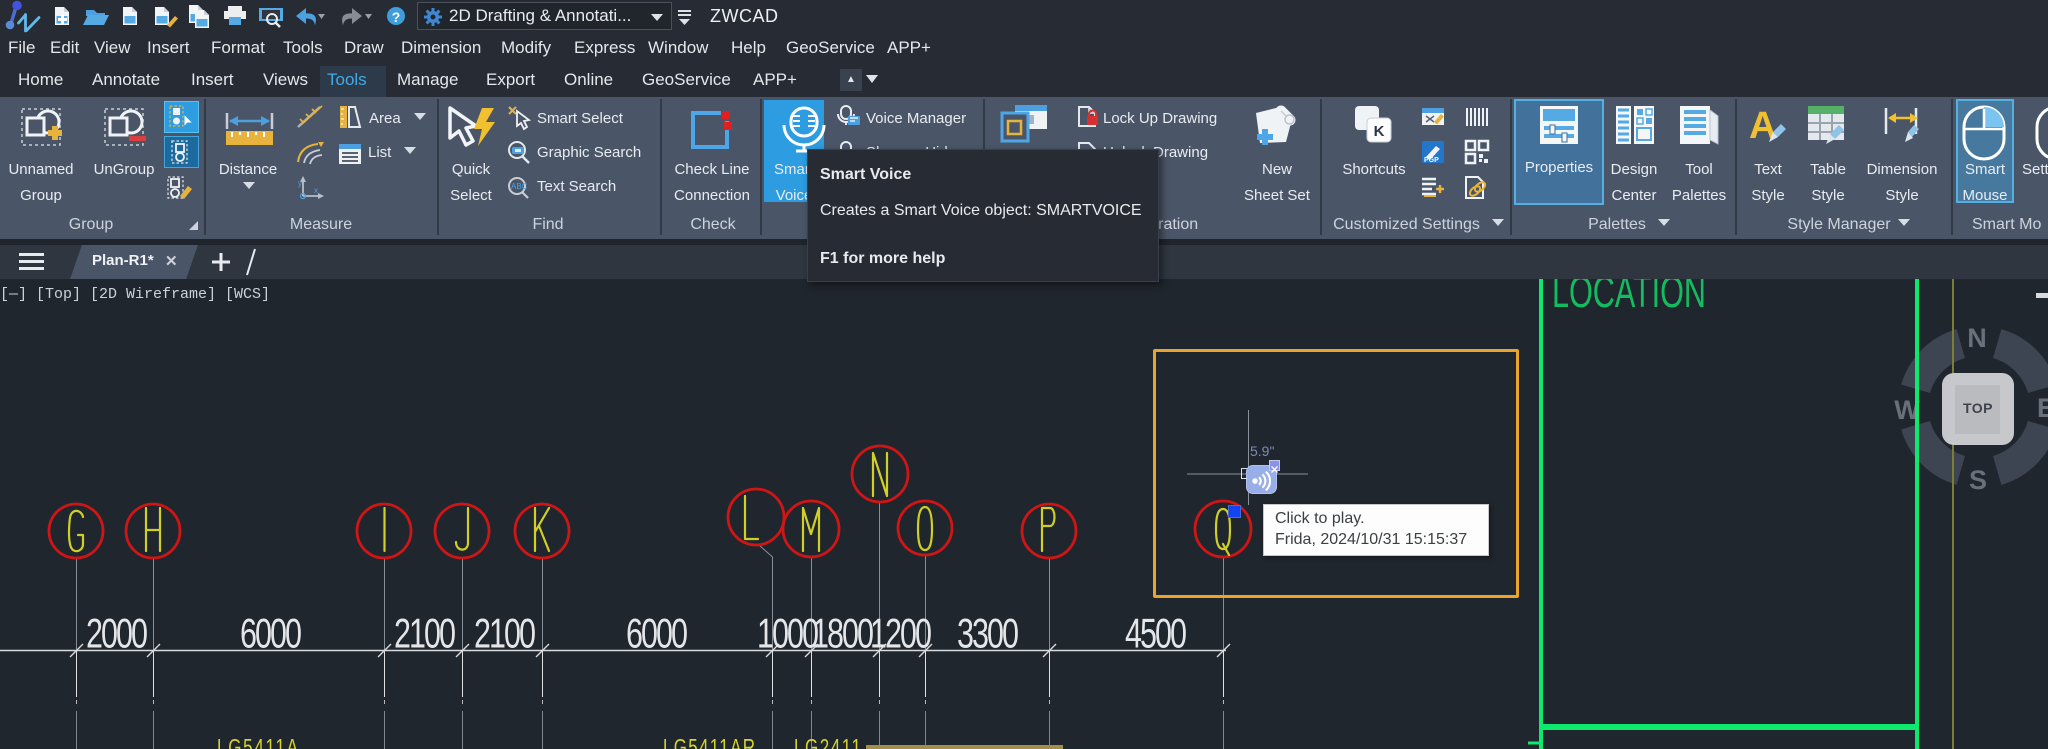  I want to click on svg-text: 1200, so click(901, 633).